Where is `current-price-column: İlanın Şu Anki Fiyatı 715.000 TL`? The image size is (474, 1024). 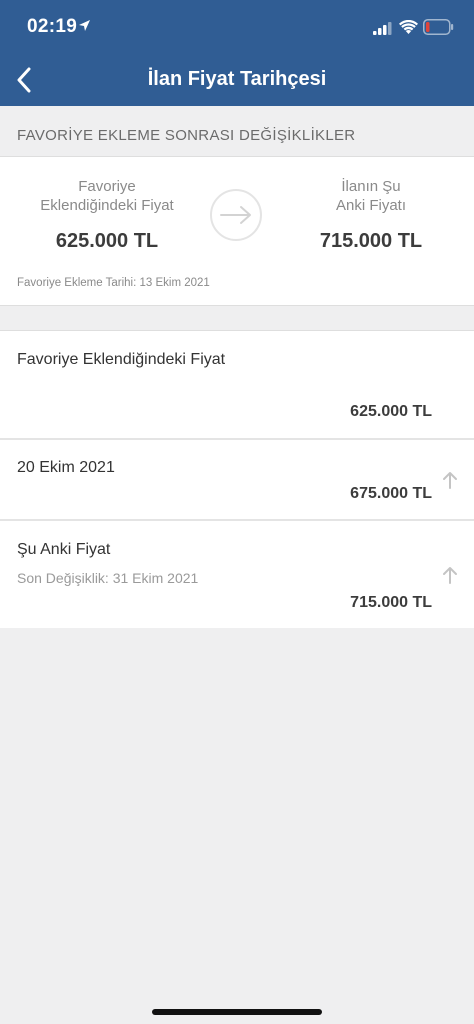
current-price-column: İlanın Şu Anki Fiyatı 715.000 TL is located at coordinates (371, 215).